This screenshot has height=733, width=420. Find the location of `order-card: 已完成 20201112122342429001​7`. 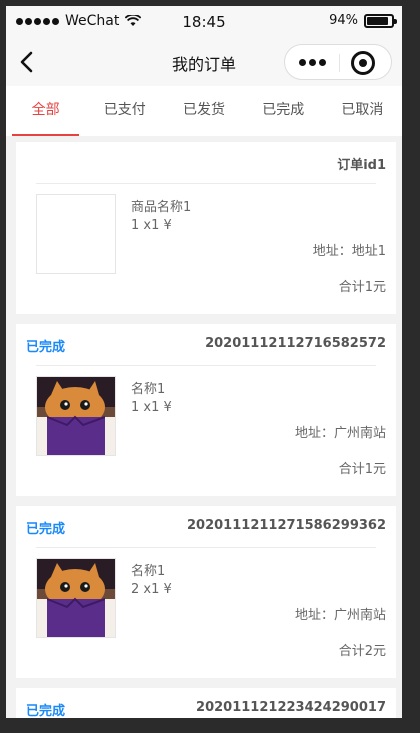

order-card: 已完成 20201112122342429001​7 is located at coordinates (206, 703).